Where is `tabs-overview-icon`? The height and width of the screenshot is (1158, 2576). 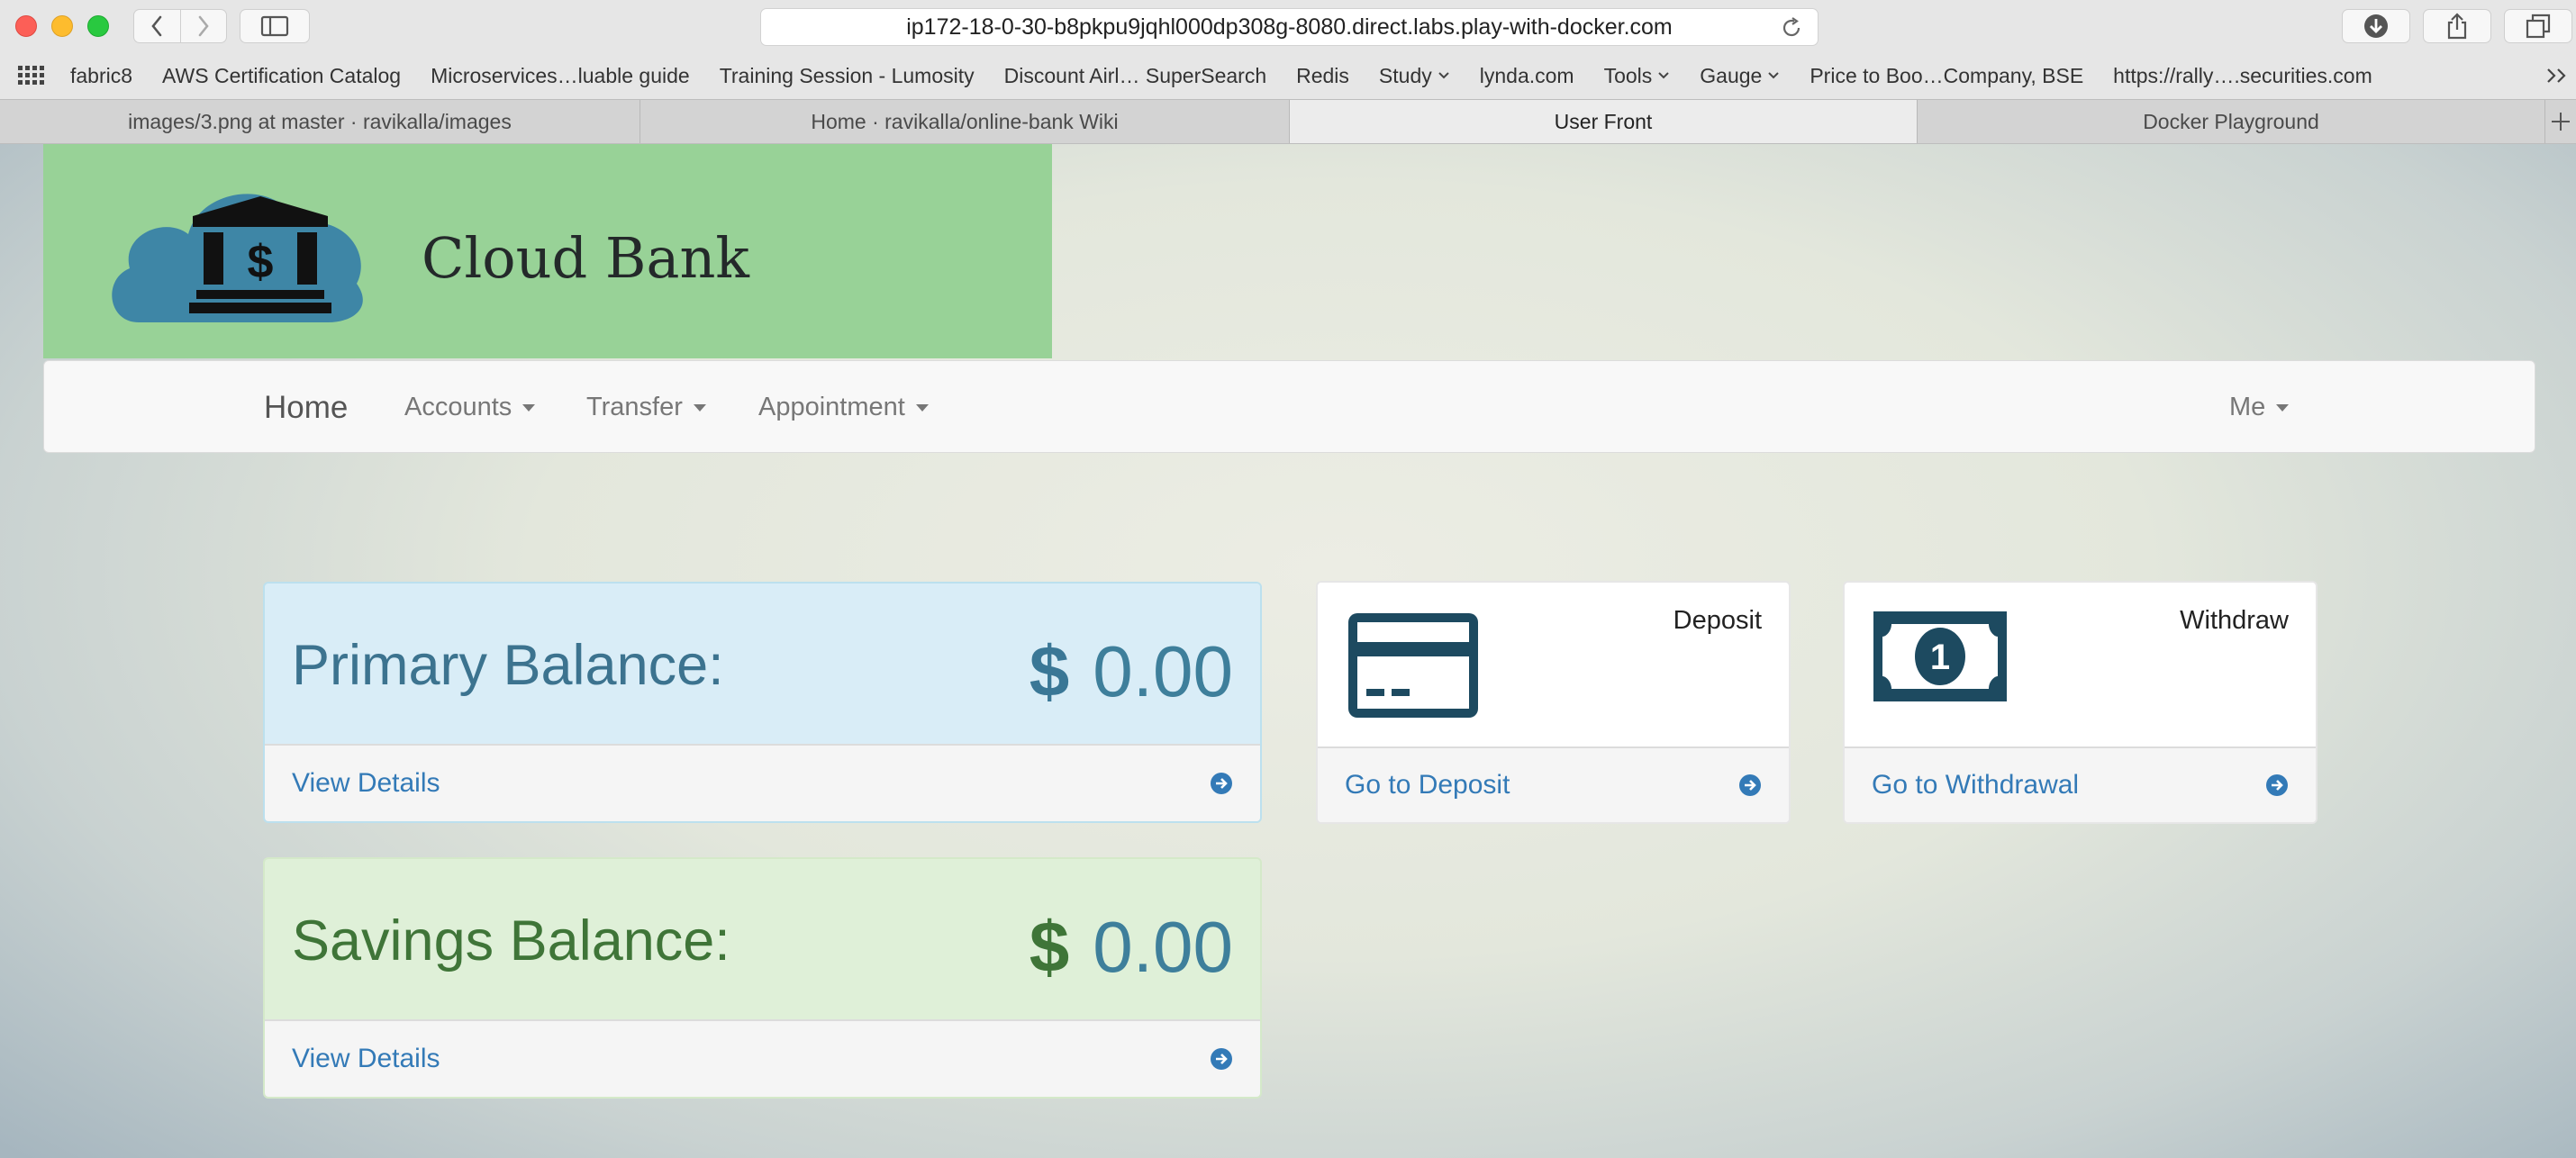
tabs-overview-icon is located at coordinates (2538, 26).